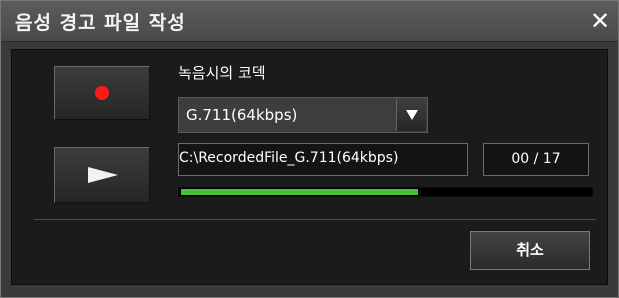 Image resolution: width=619 pixels, height=298 pixels. What do you see at coordinates (299, 192) in the screenshot?
I see `progress-fill` at bounding box center [299, 192].